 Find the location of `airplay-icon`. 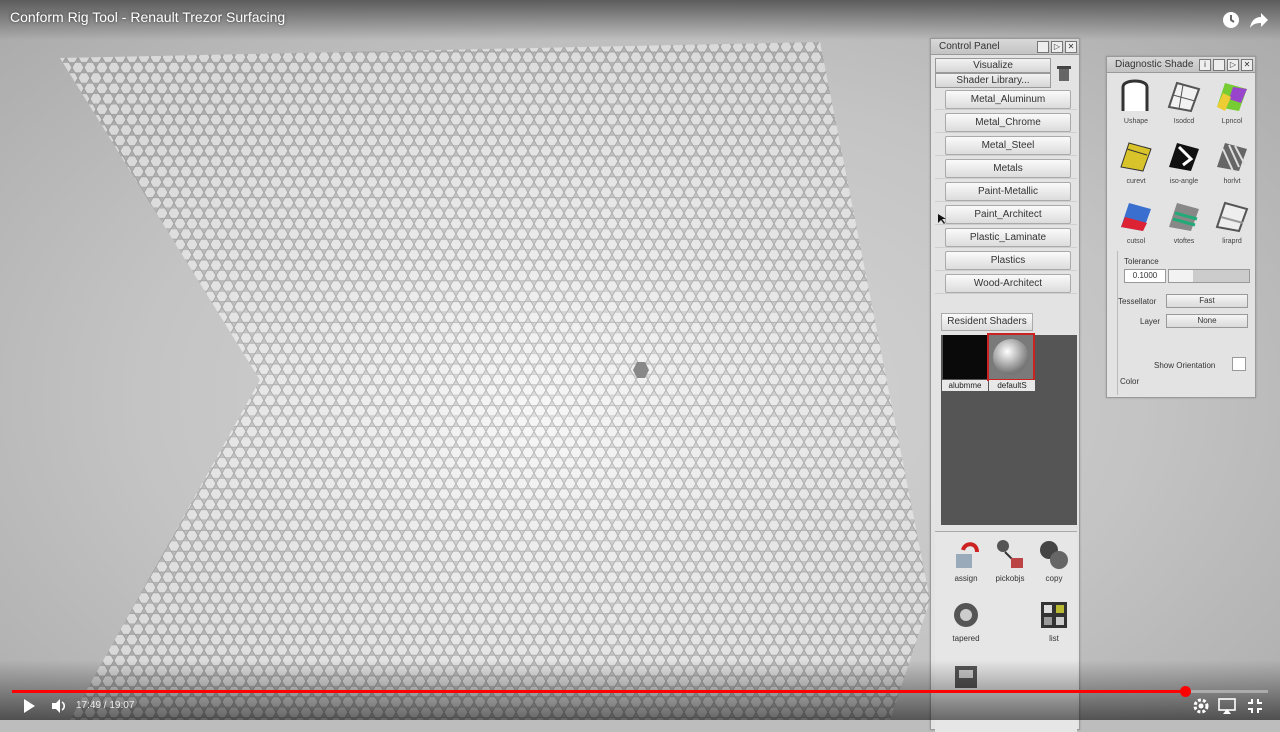

airplay-icon is located at coordinates (1227, 706).